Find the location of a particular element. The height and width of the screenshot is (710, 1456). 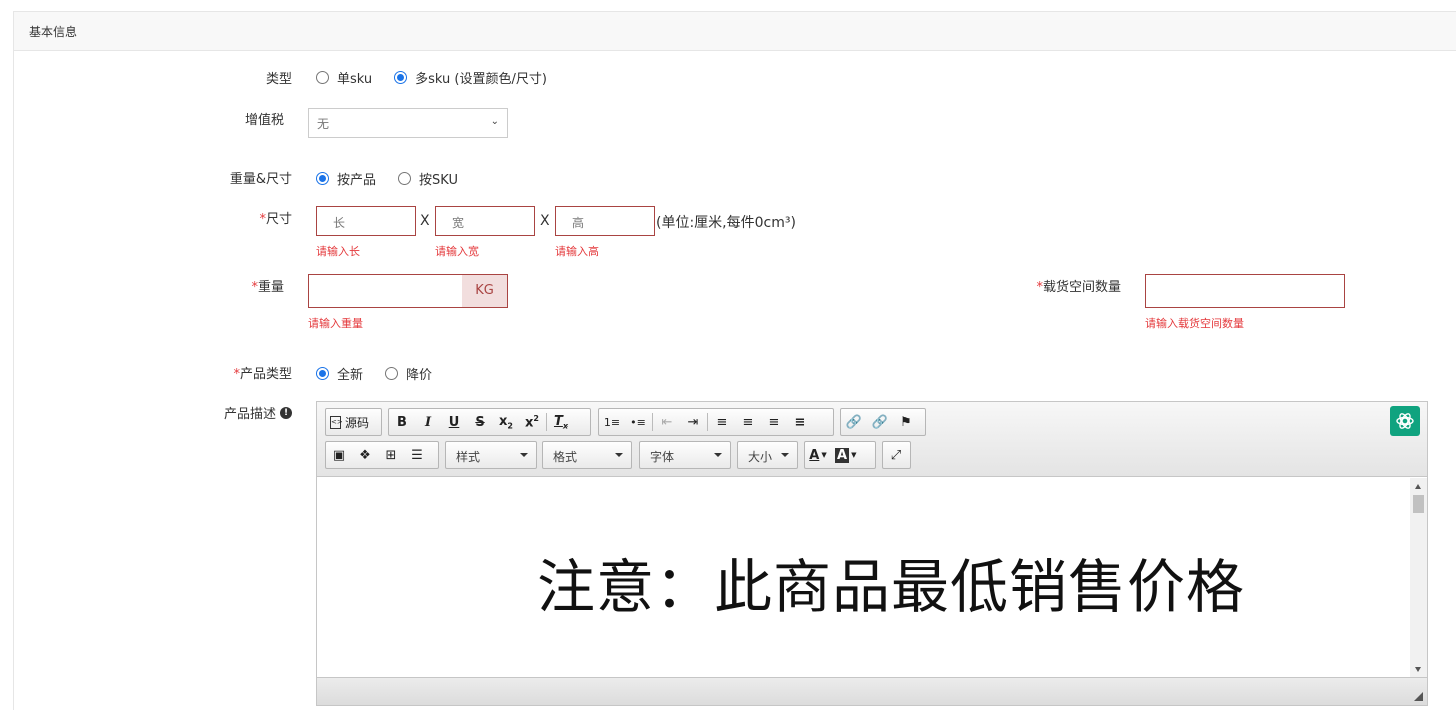

basic-style-group: B I U S x2 x2 Tx is located at coordinates (489, 422).